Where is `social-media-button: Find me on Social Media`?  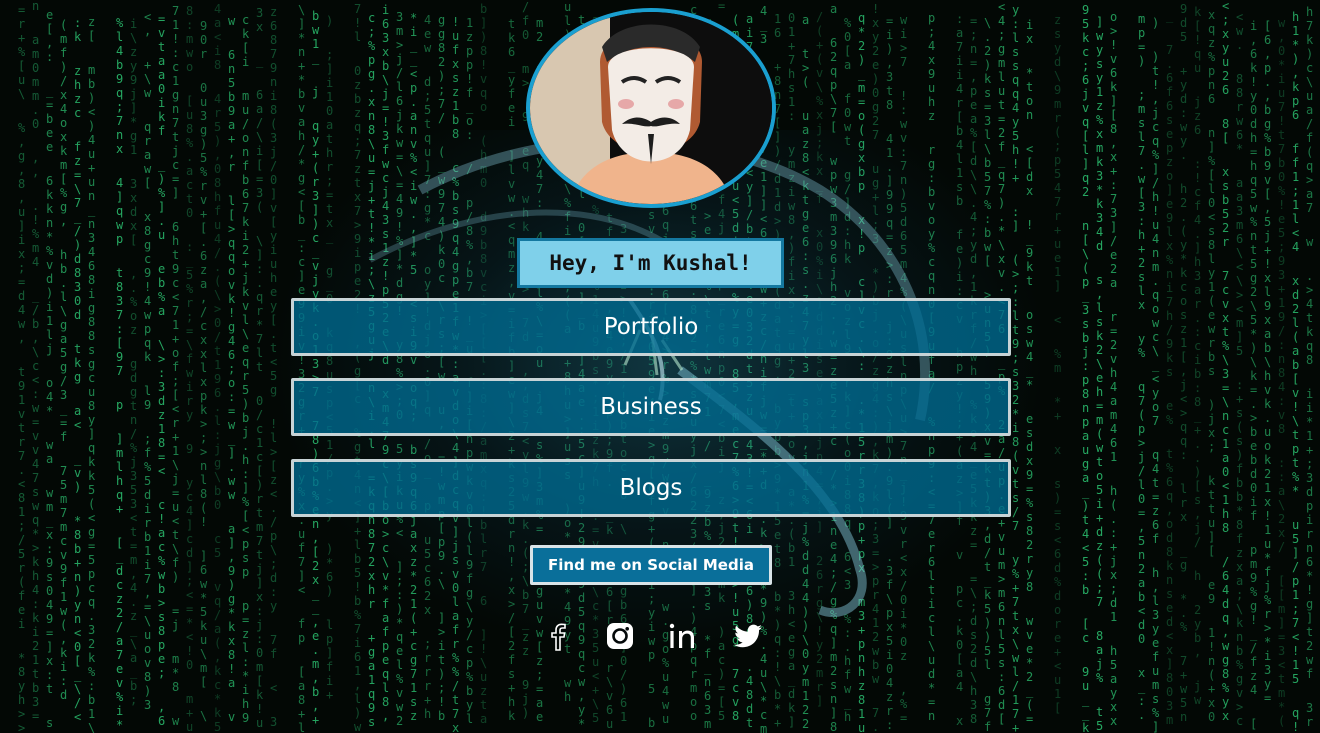
social-media-button: Find me on Social Media is located at coordinates (651, 565).